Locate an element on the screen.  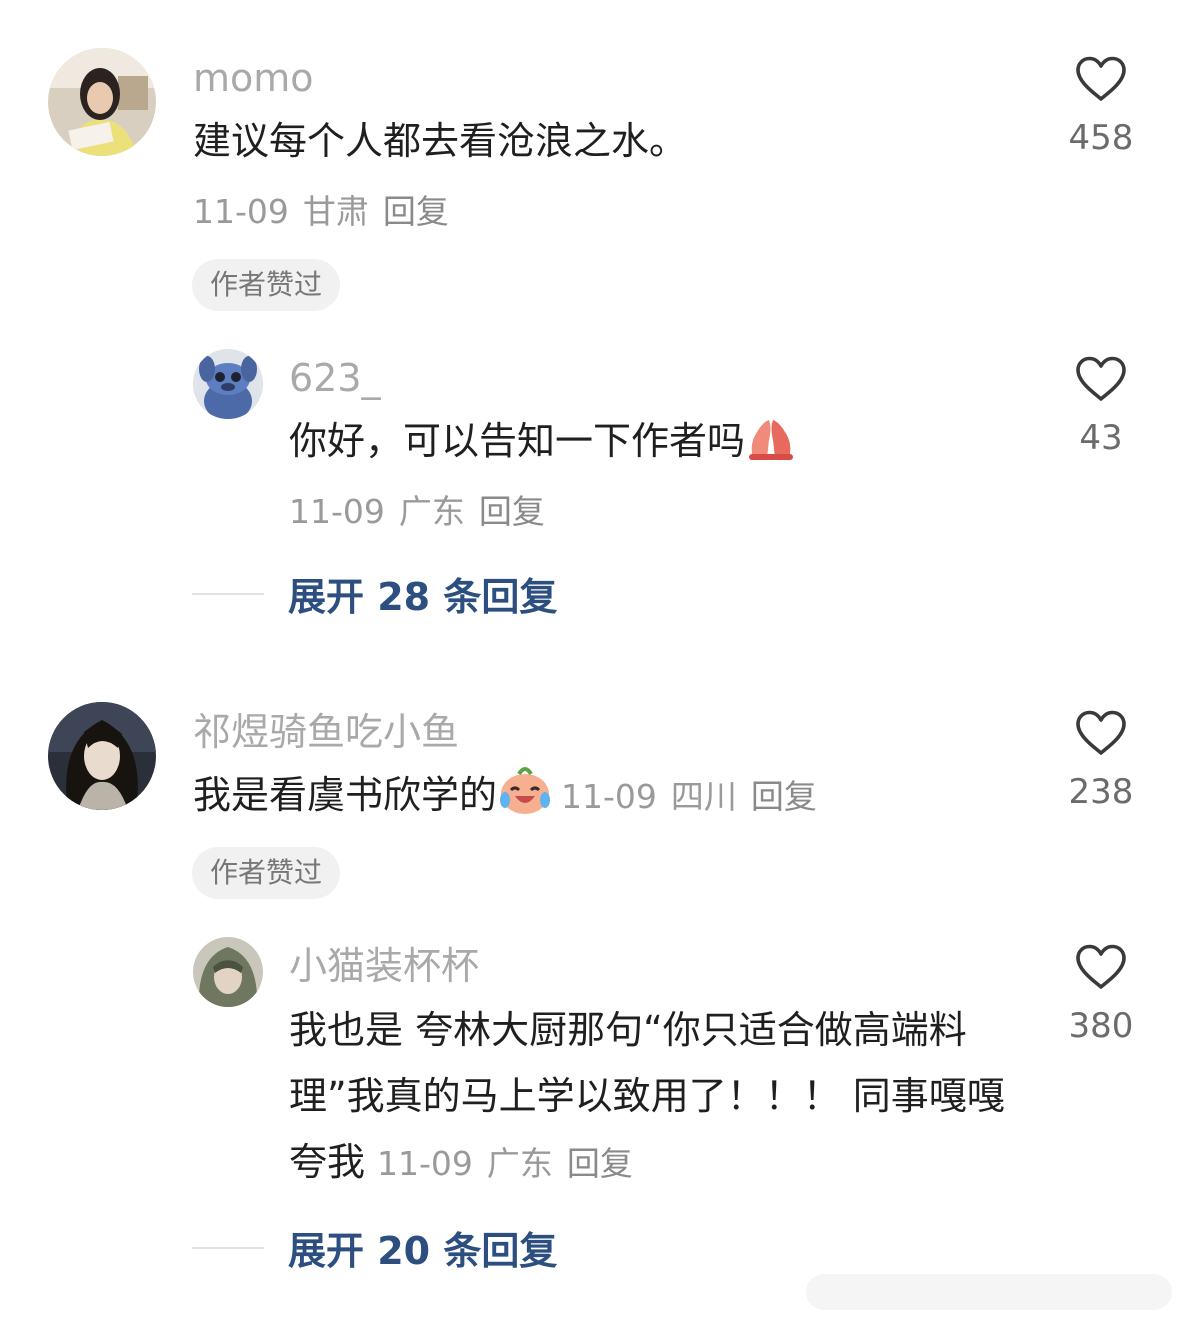
like-button: 458 is located at coordinates (1101, 107).